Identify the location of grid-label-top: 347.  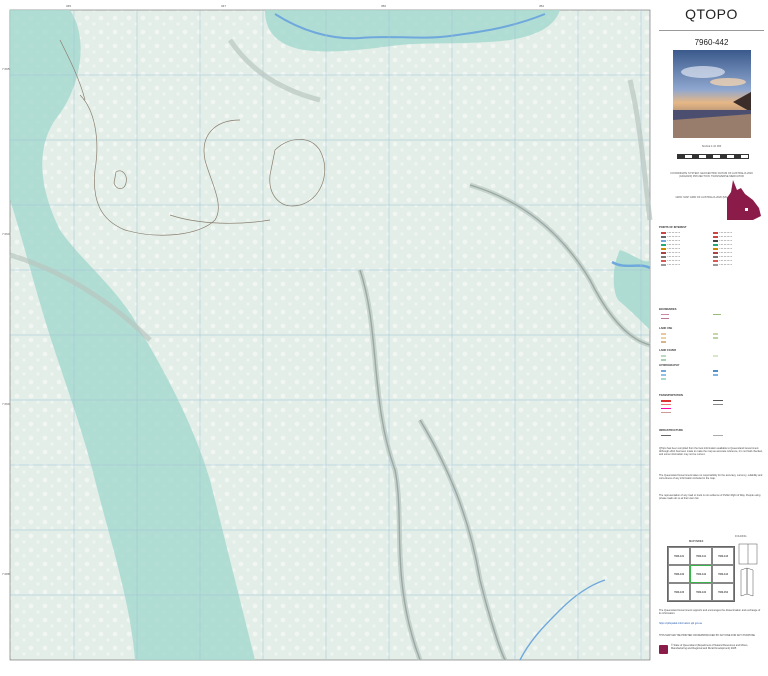
(223, 6).